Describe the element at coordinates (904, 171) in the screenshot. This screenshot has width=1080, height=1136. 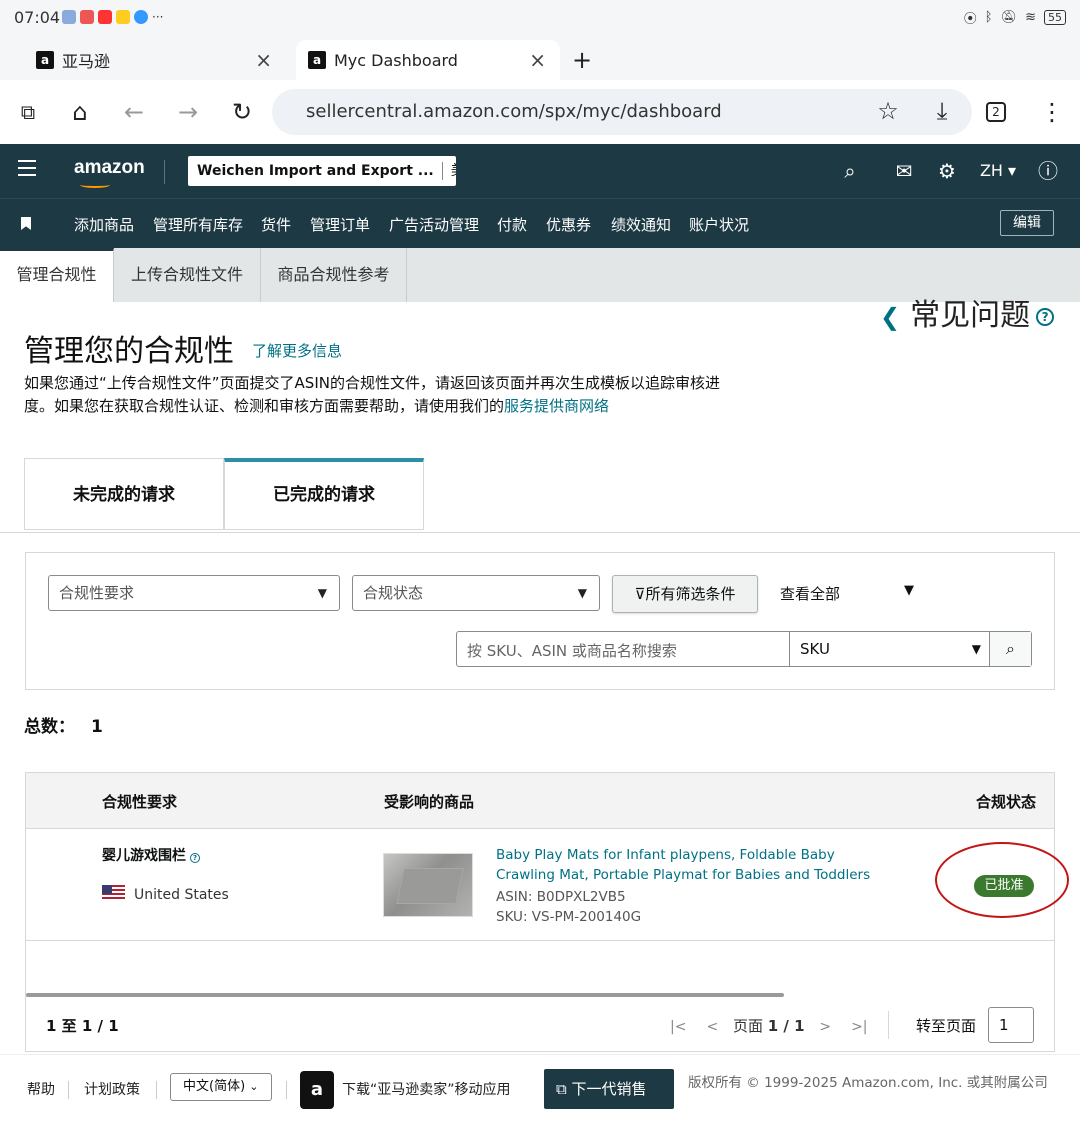
I see `mail-icon: ✉` at that location.